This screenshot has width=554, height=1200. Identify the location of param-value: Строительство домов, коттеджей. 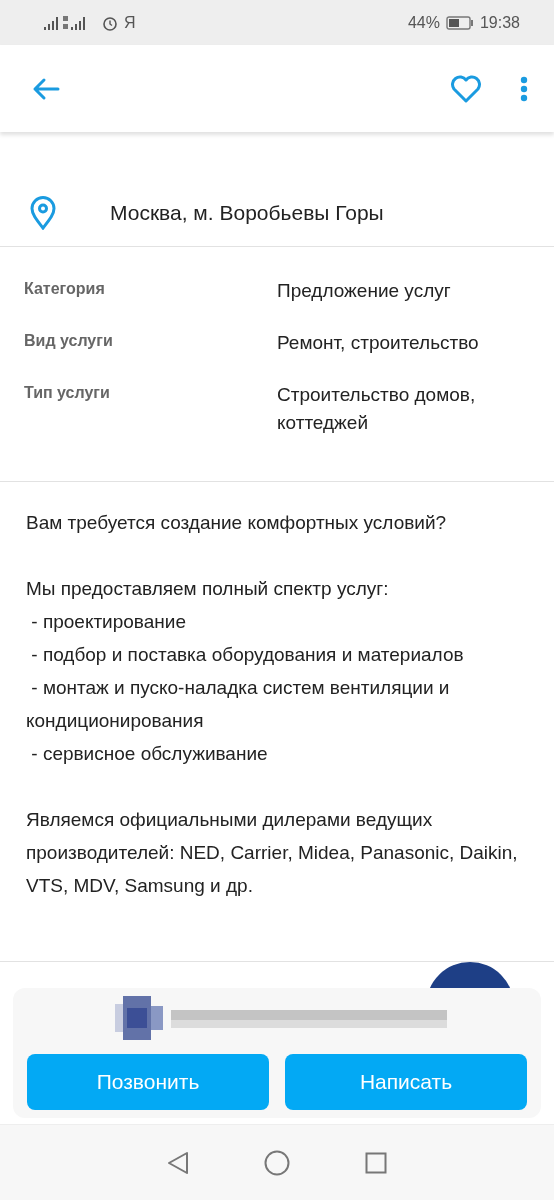
(377, 409).